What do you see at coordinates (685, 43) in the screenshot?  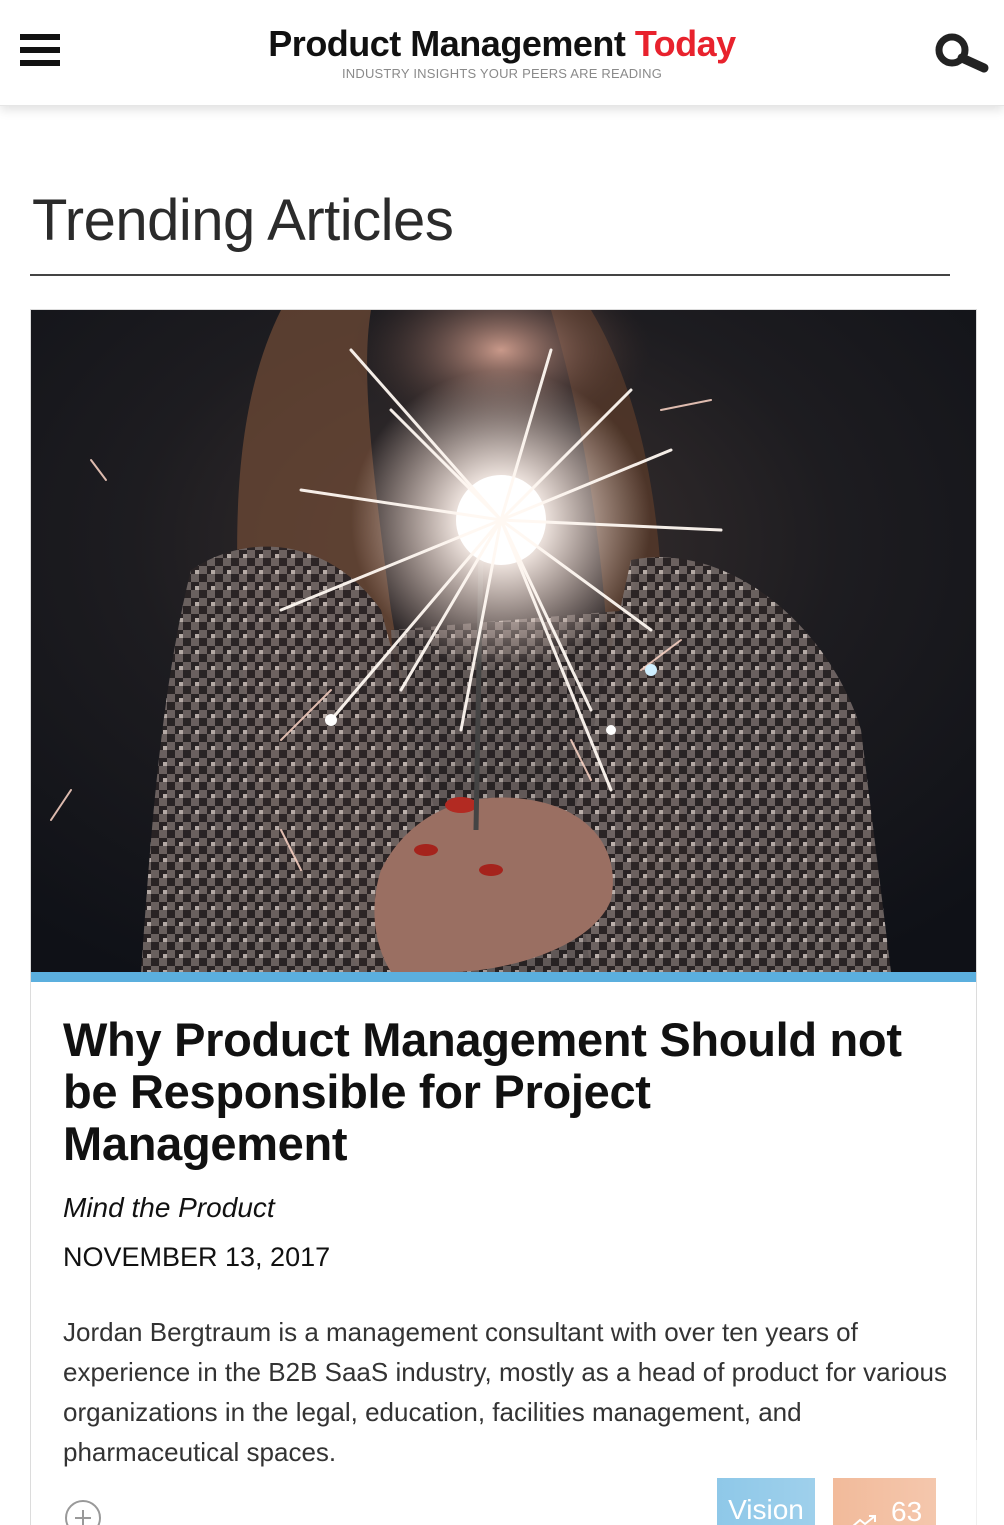 I see `brand-accent: Today` at bounding box center [685, 43].